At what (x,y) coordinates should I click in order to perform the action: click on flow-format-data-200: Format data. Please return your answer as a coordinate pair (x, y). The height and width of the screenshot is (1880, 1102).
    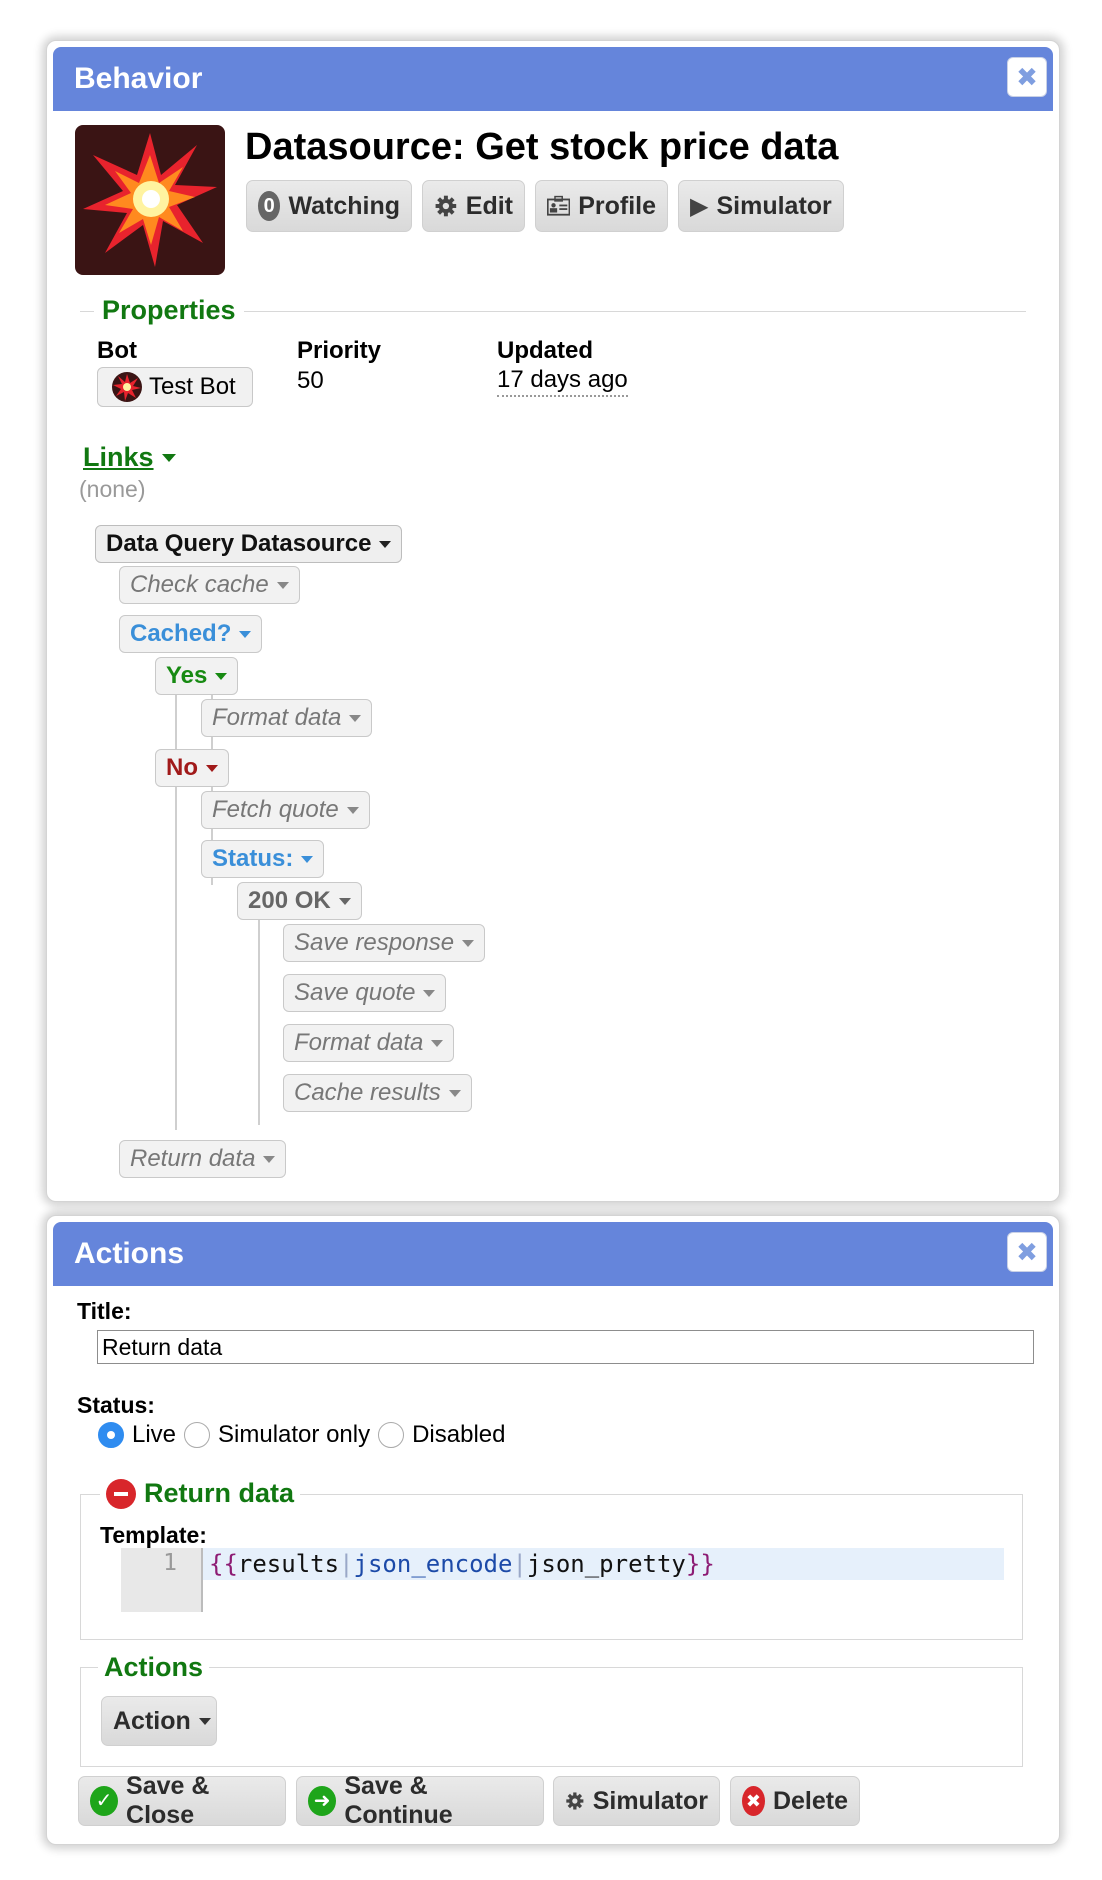
    Looking at the image, I should click on (369, 1043).